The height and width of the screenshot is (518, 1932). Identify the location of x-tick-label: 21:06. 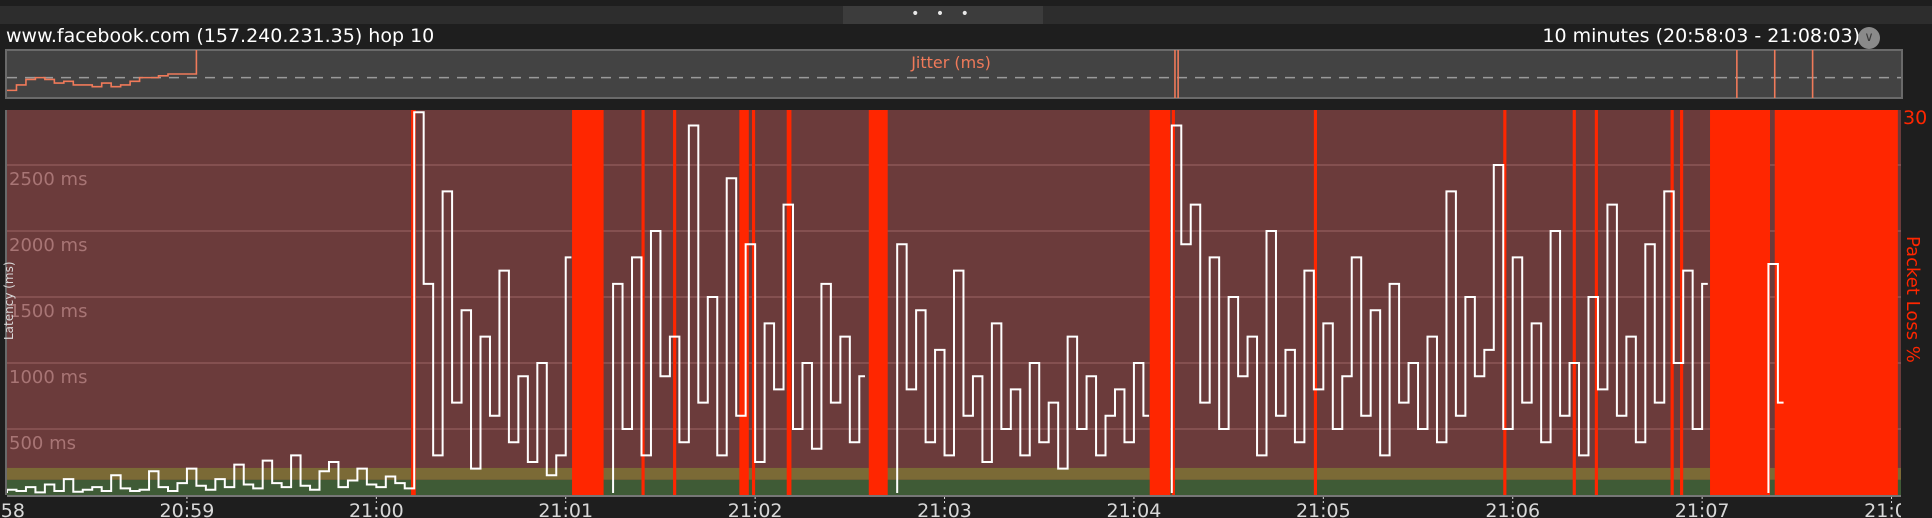
(1512, 509).